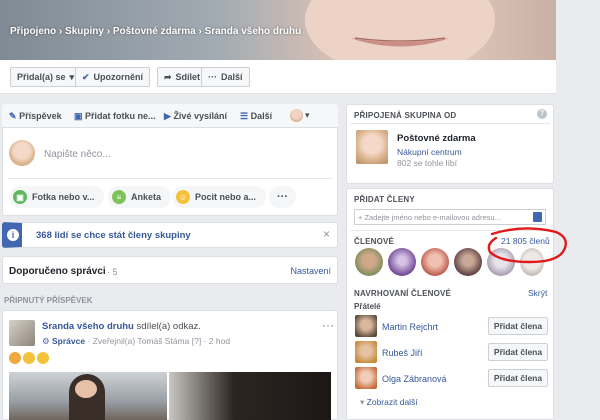  I want to click on tab-post: ✎ Příspěvek, so click(35, 116).